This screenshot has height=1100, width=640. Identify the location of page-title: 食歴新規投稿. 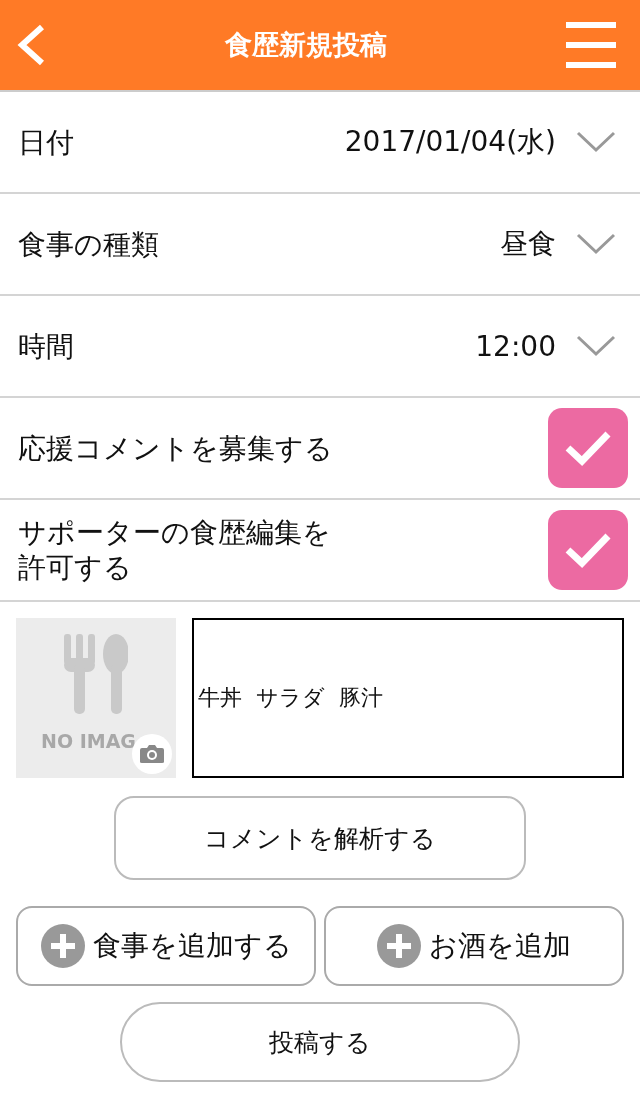
(306, 45).